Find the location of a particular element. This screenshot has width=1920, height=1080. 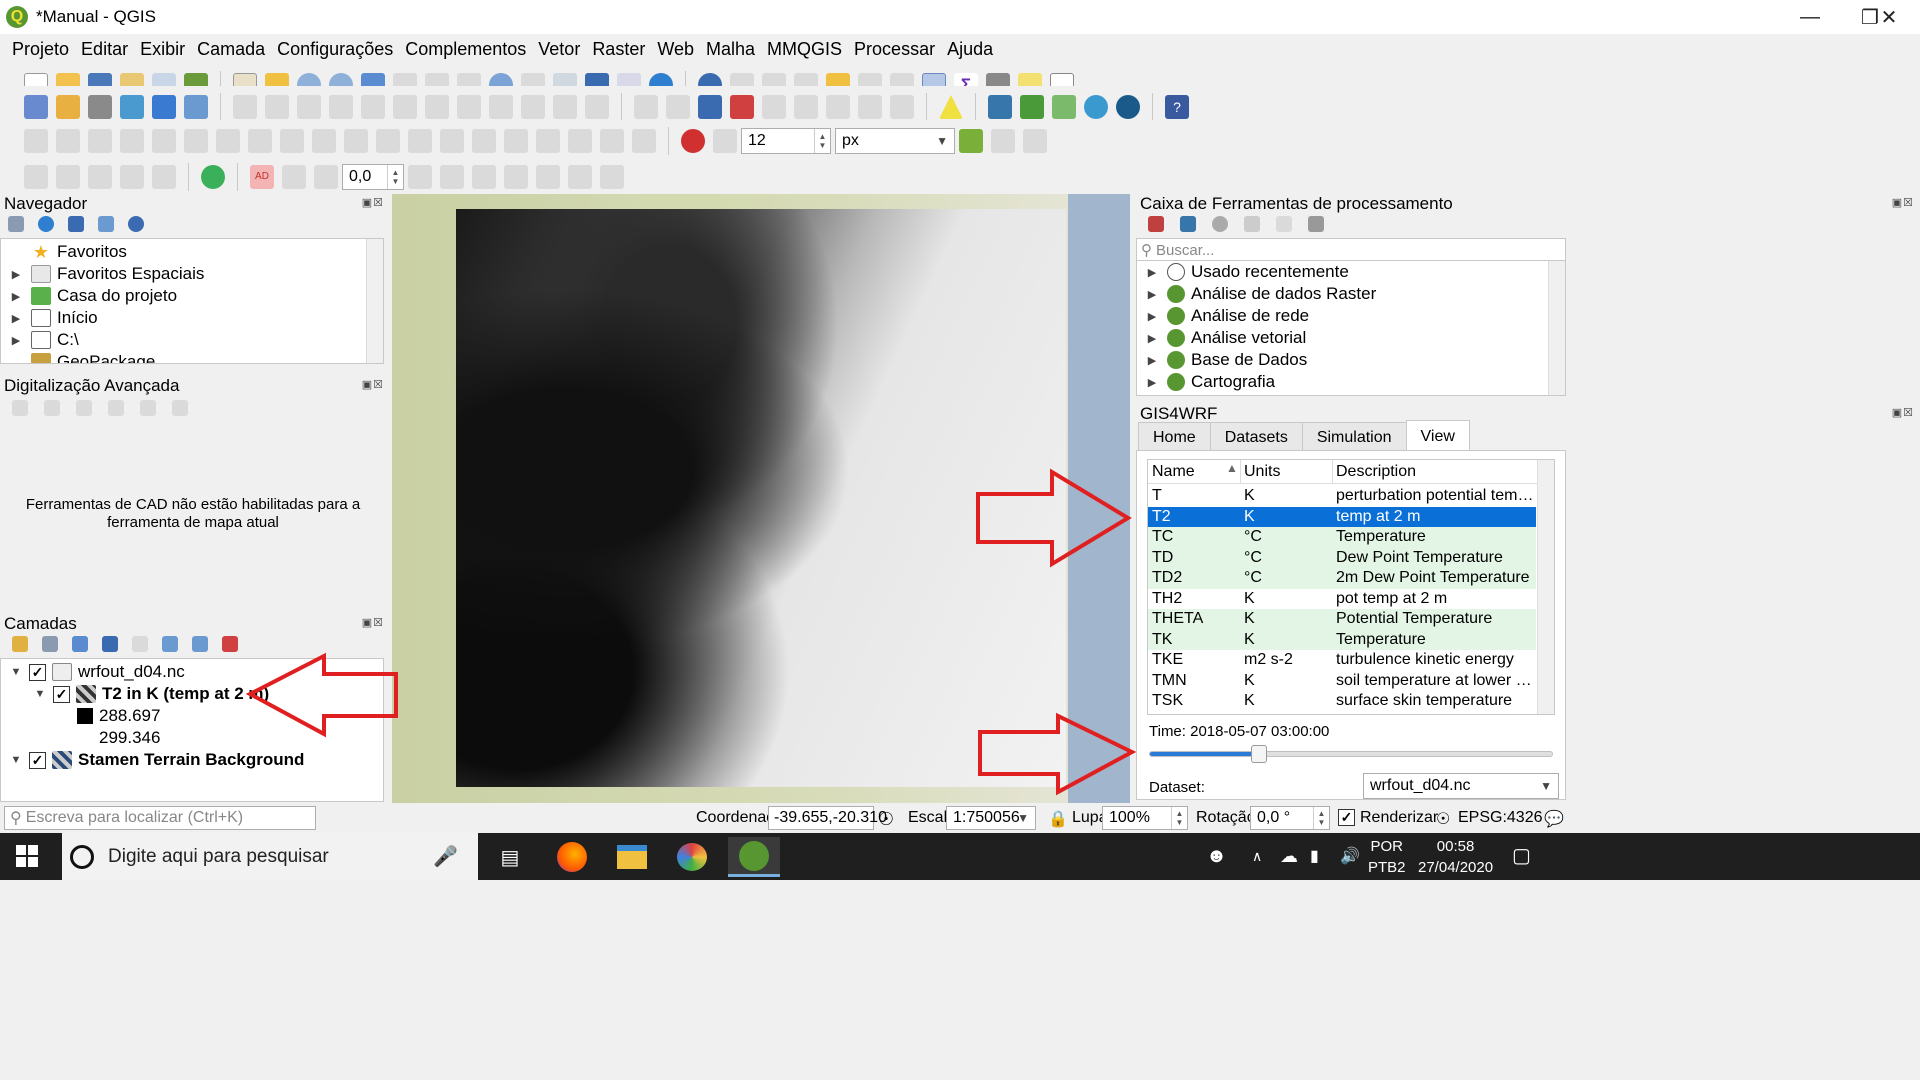

add-feature-icon is located at coordinates (341, 107).